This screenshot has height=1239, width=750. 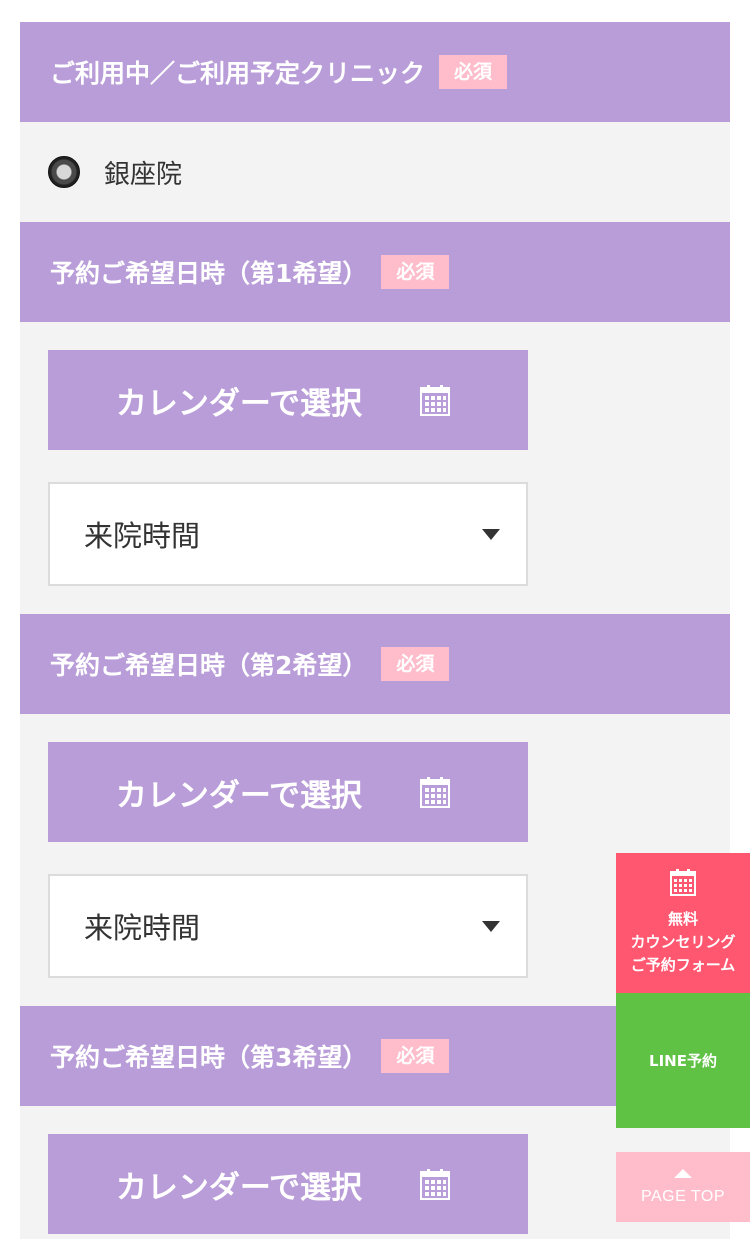 I want to click on clinic-option-label: 銀座院, so click(x=143, y=174).